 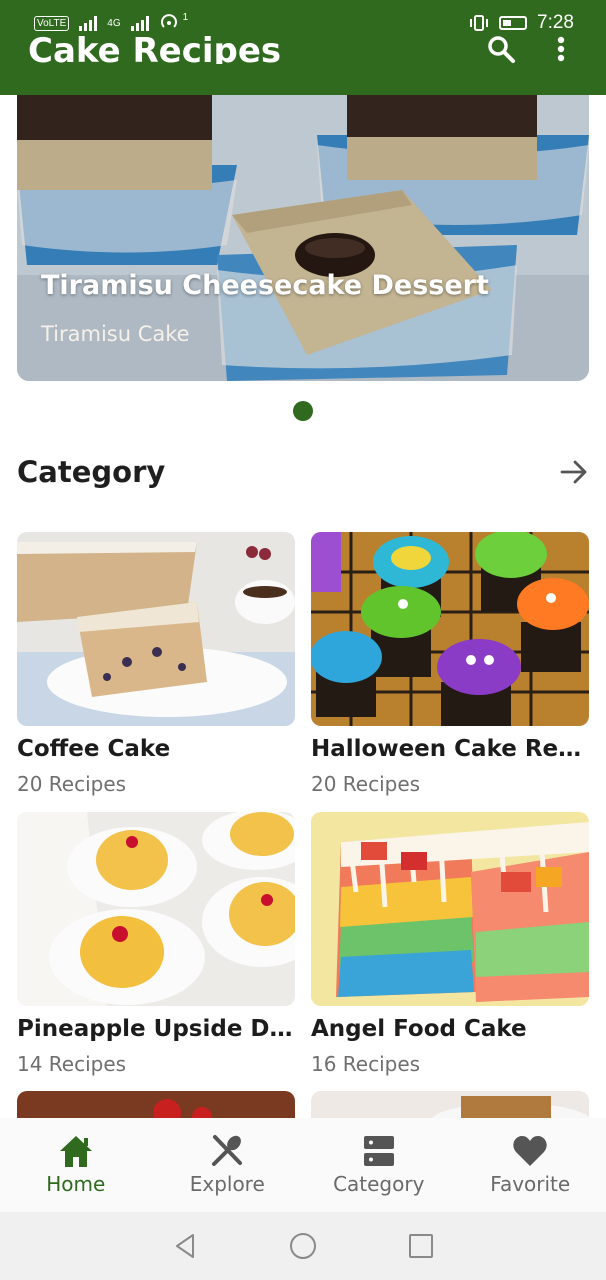 I want to click on recipe-count: 14 Recipes, so click(x=72, y=1064).